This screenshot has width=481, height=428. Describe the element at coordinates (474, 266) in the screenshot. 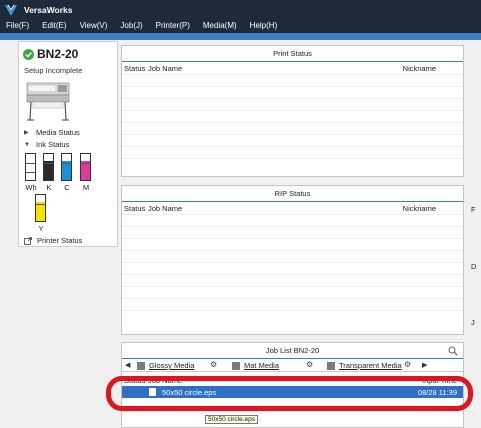

I see `right-pane-label: D` at that location.